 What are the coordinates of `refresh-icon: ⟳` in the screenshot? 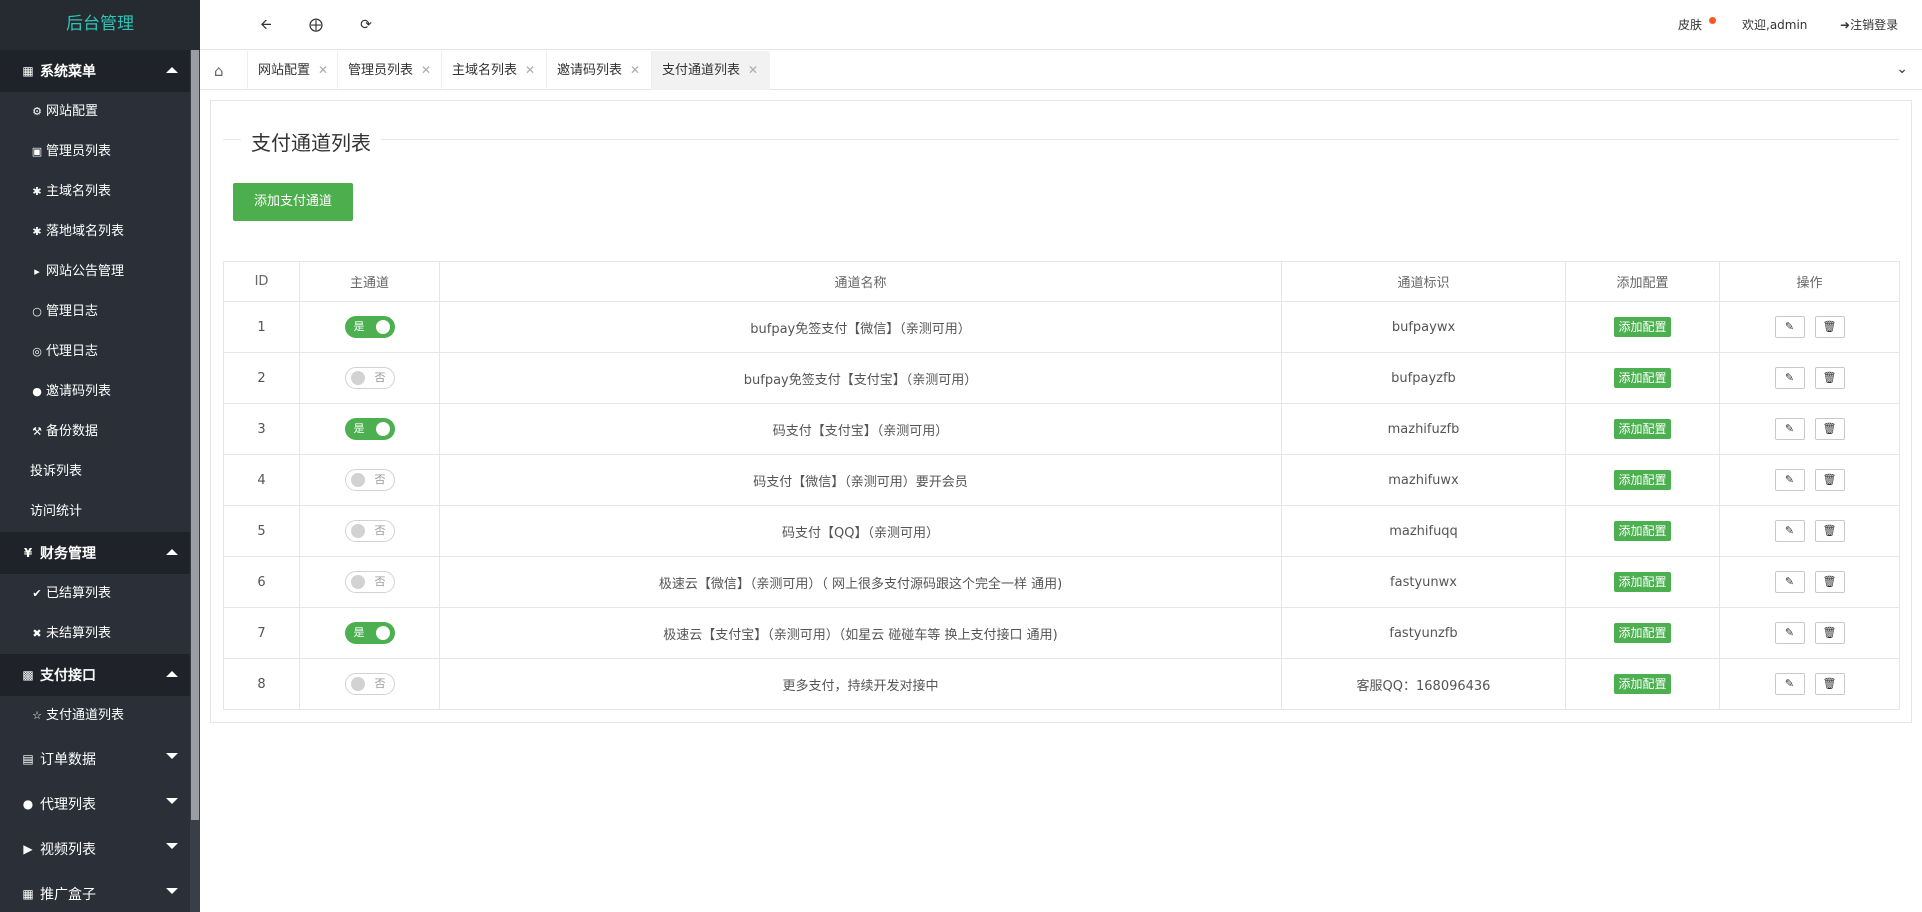 It's located at (366, 25).